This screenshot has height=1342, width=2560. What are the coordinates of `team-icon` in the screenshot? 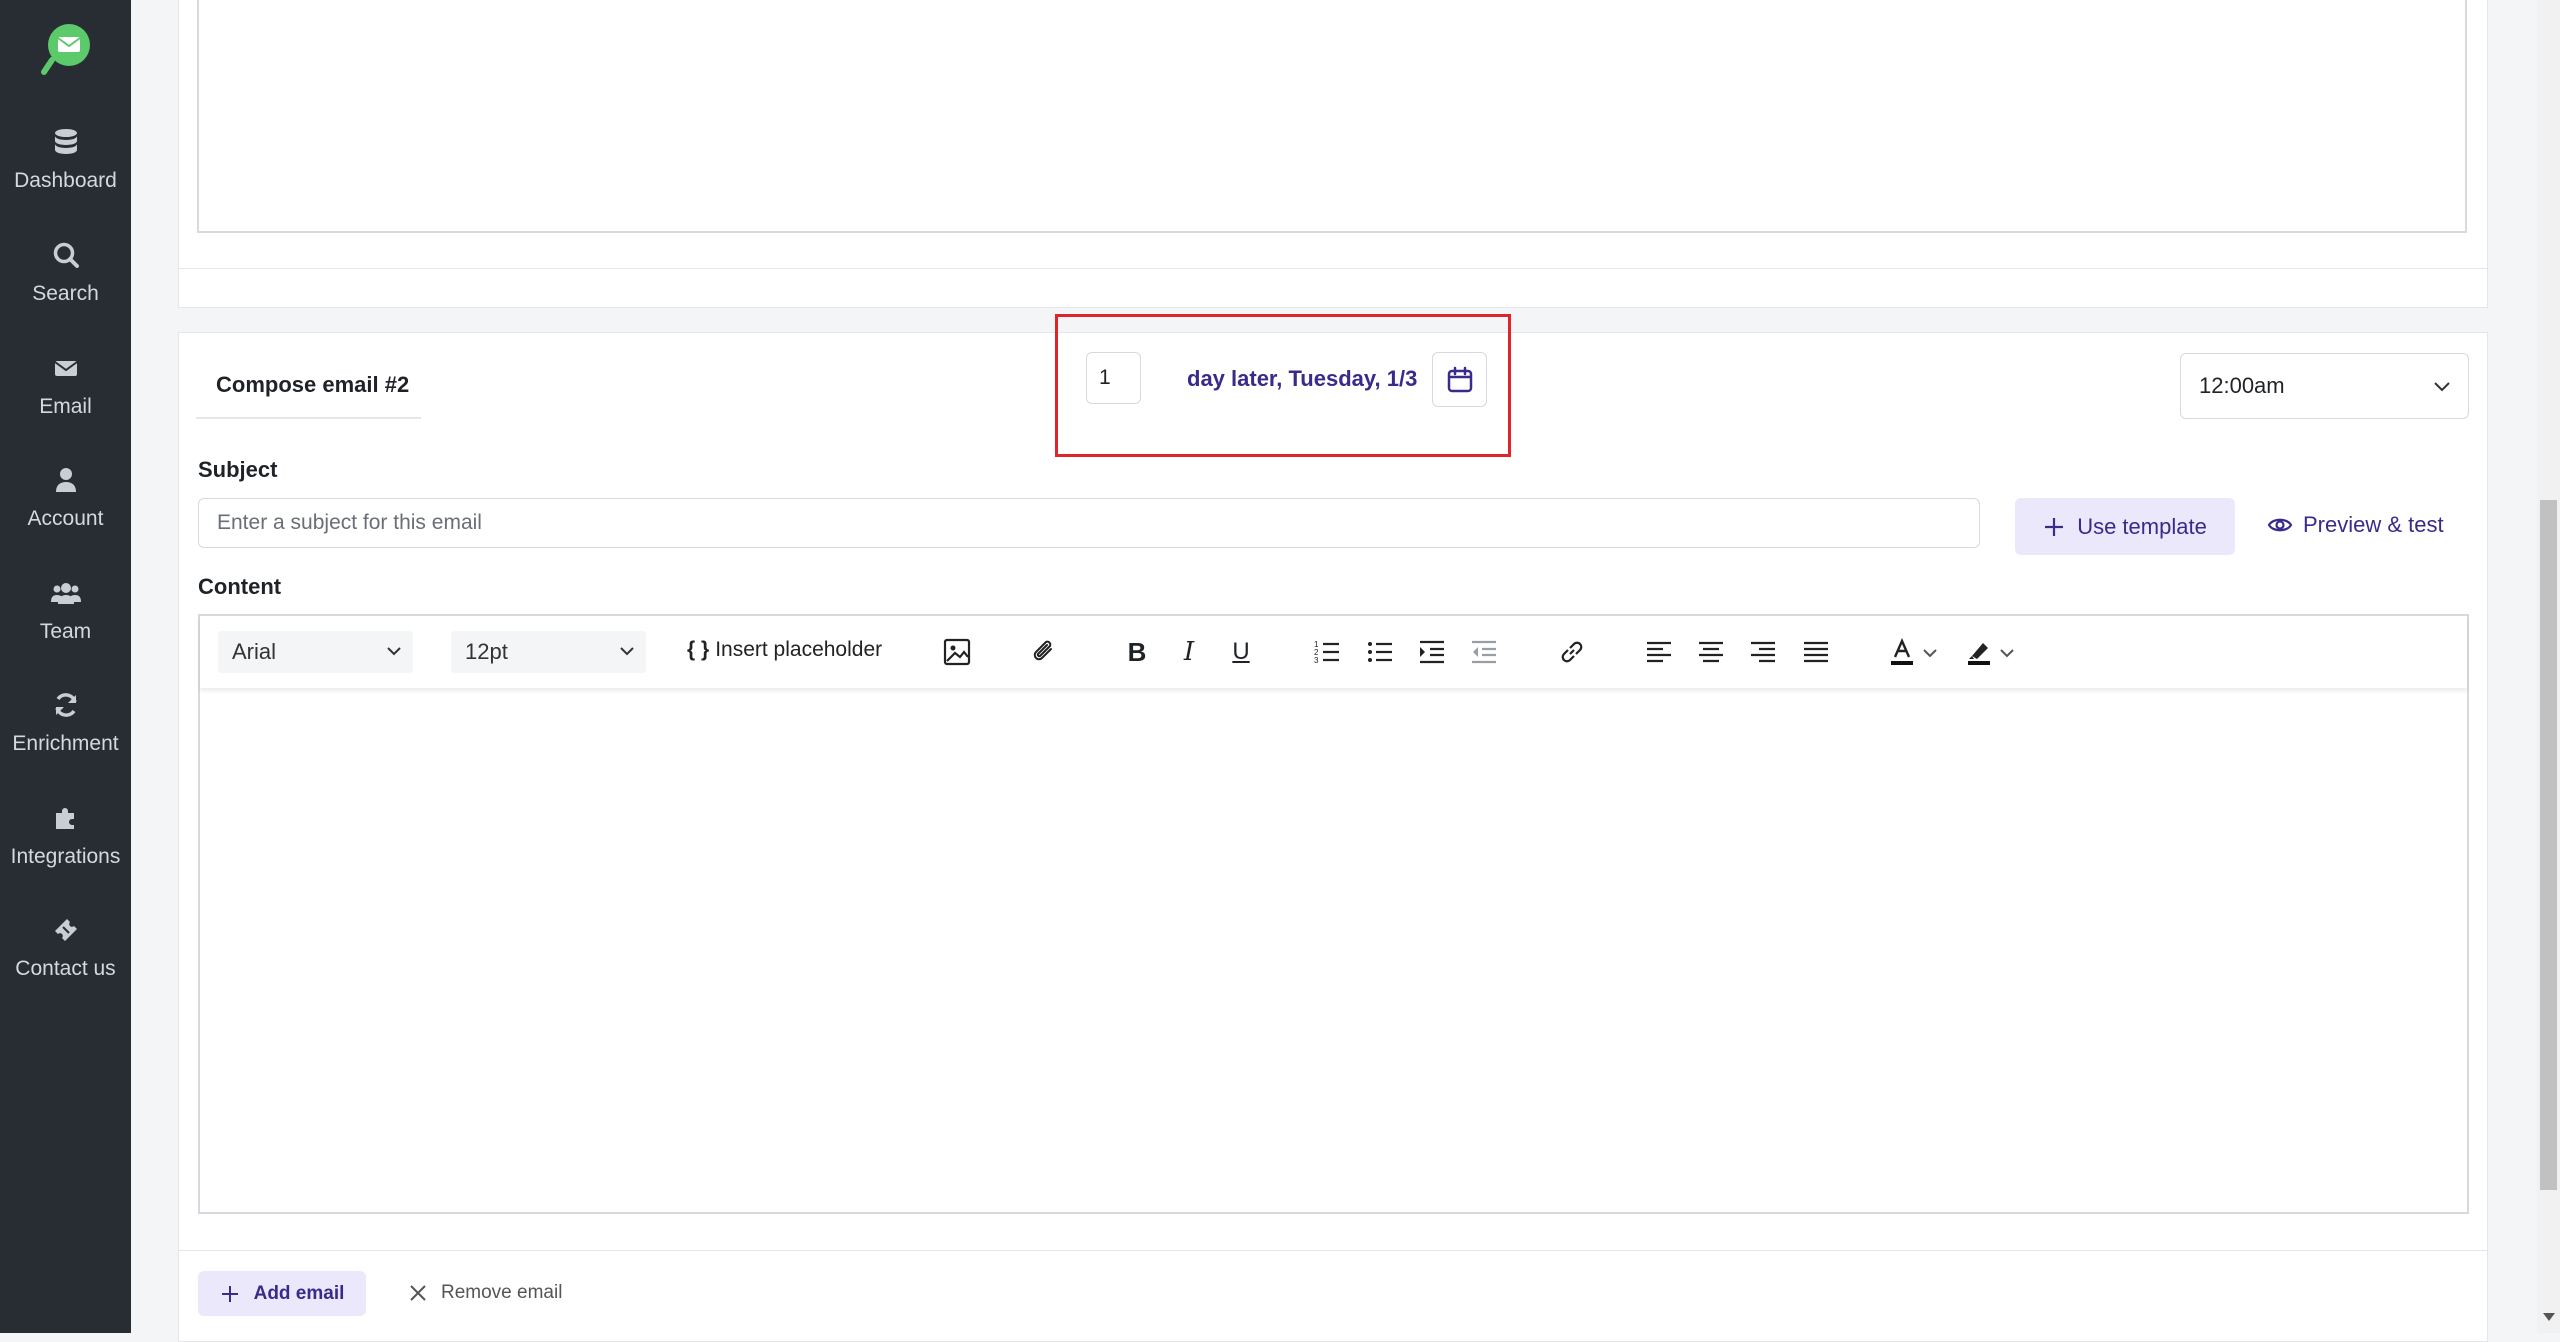 It's located at (65, 593).